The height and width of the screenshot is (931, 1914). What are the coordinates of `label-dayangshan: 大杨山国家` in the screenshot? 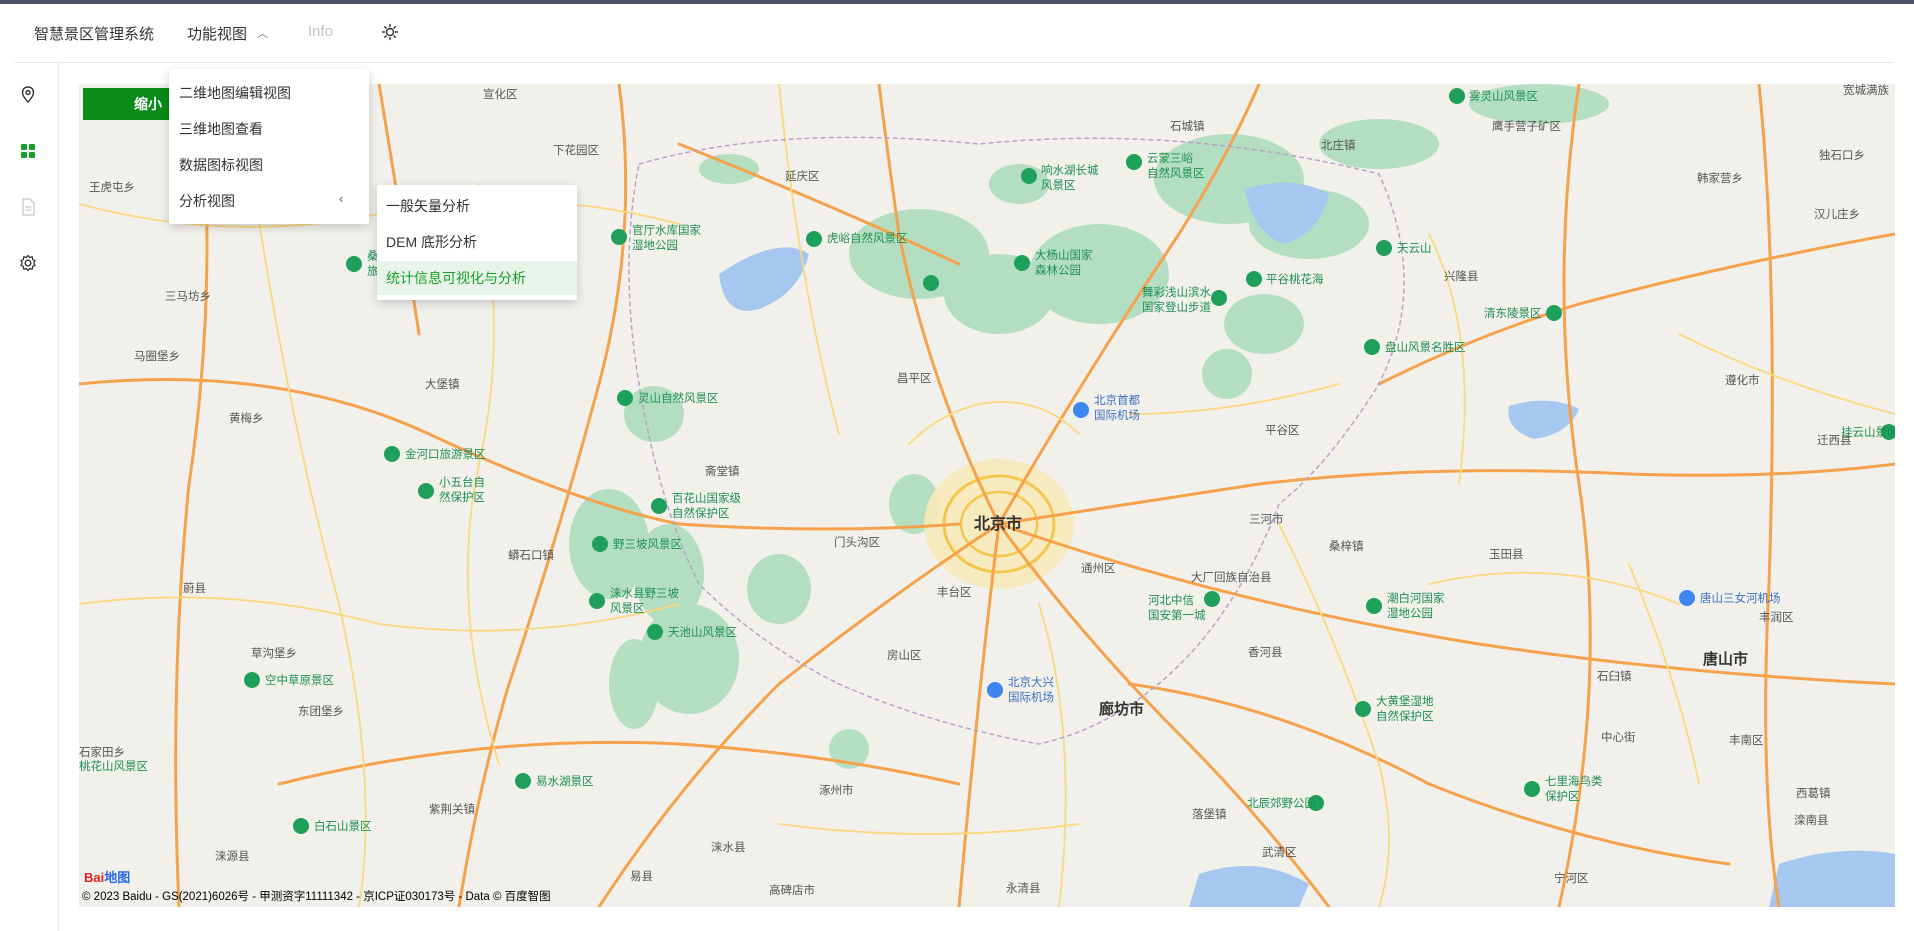 It's located at (1064, 255).